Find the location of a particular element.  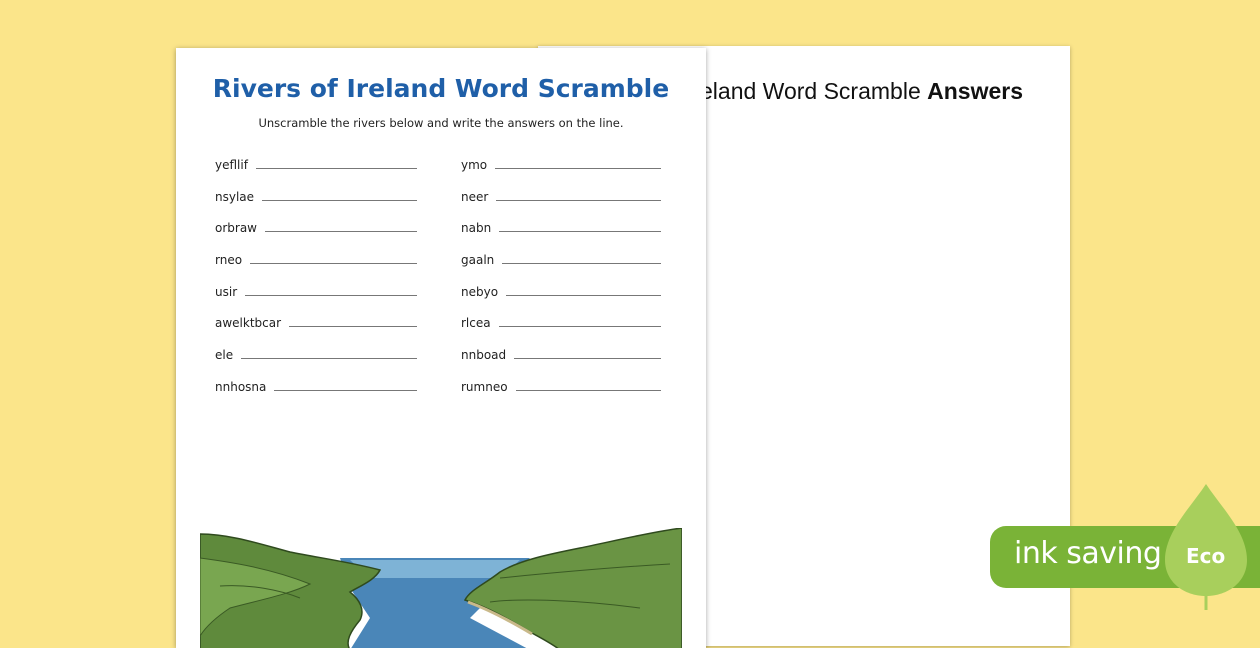

worksheet-title: Rivers of Ireland Word Scramble is located at coordinates (441, 88).